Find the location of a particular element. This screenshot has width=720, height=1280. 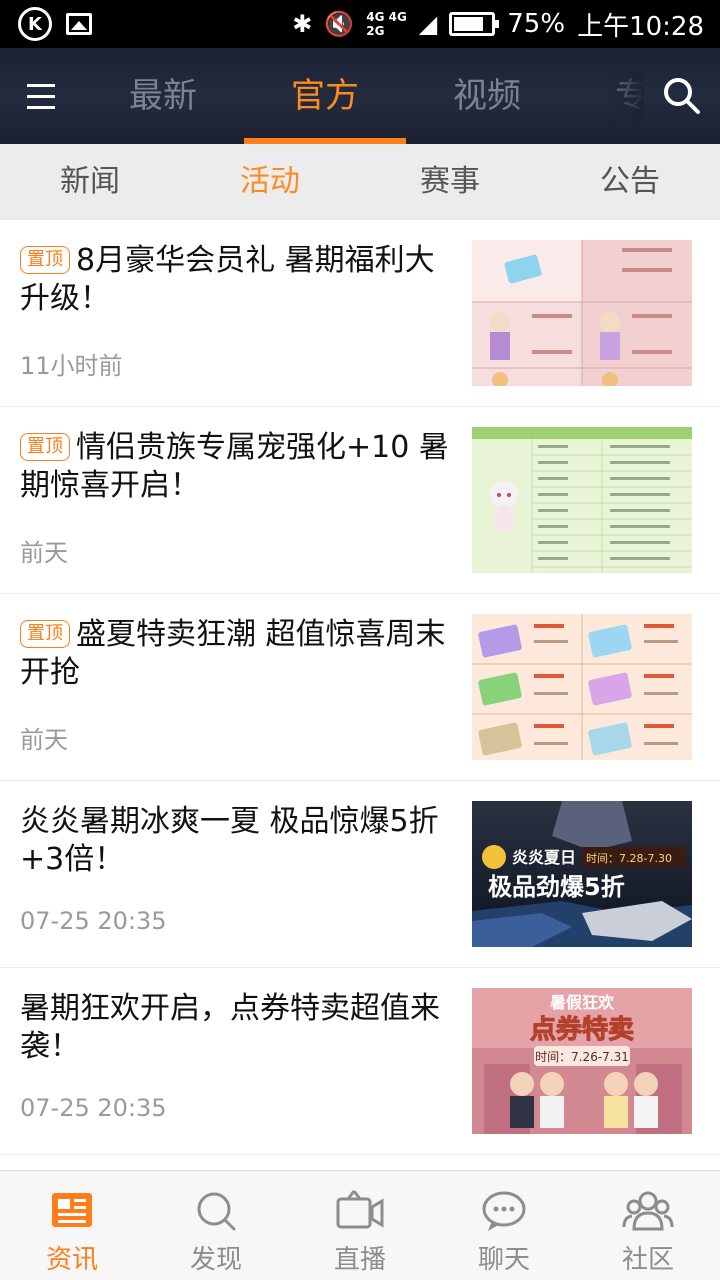

search-button is located at coordinates (682, 96).